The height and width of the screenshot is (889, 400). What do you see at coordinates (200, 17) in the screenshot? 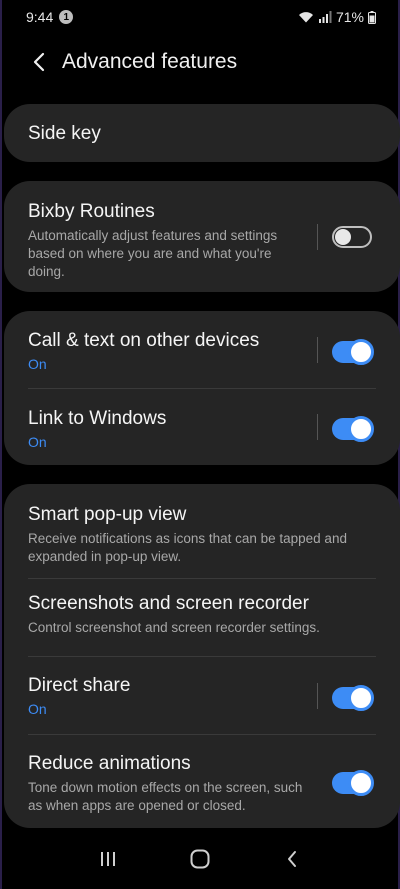
I see `status-bar: 9:44 1 71%` at bounding box center [200, 17].